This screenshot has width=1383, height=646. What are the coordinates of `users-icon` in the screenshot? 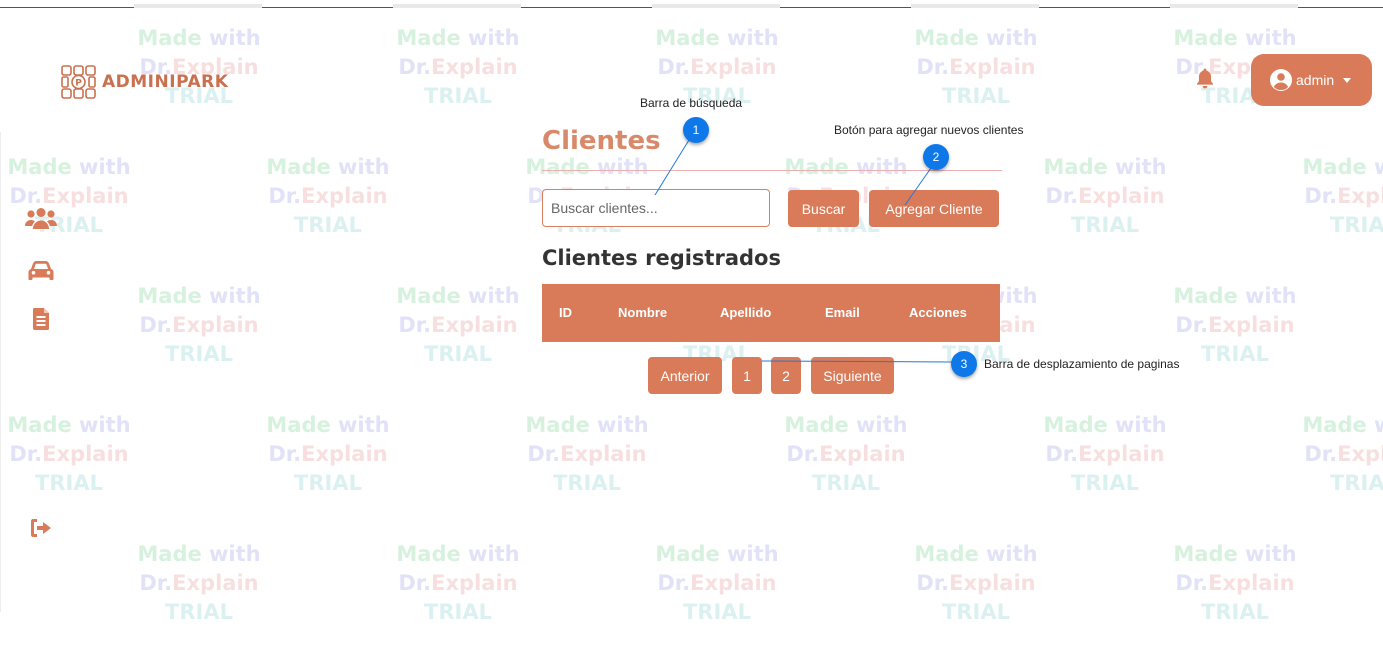 It's located at (41, 218).